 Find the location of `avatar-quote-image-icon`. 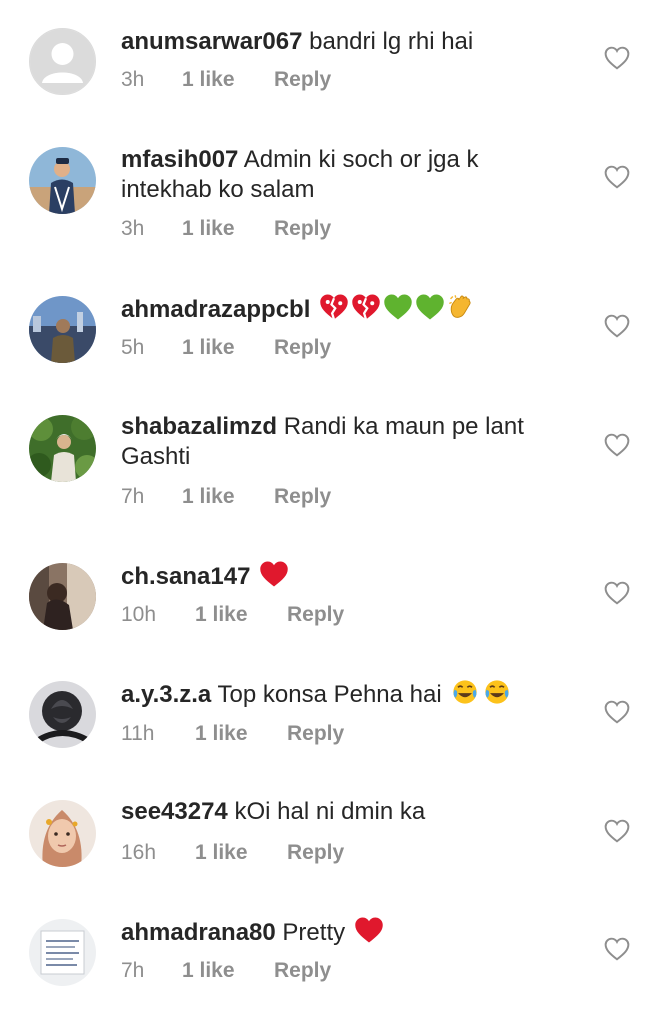

avatar-quote-image-icon is located at coordinates (62, 952).